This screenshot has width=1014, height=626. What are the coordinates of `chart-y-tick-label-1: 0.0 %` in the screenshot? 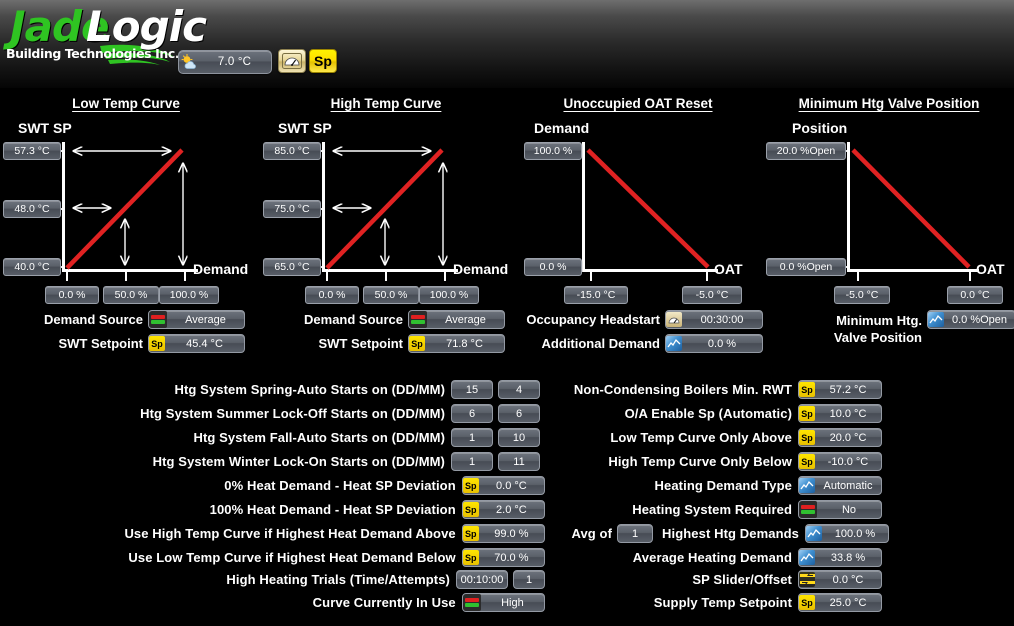 It's located at (553, 267).